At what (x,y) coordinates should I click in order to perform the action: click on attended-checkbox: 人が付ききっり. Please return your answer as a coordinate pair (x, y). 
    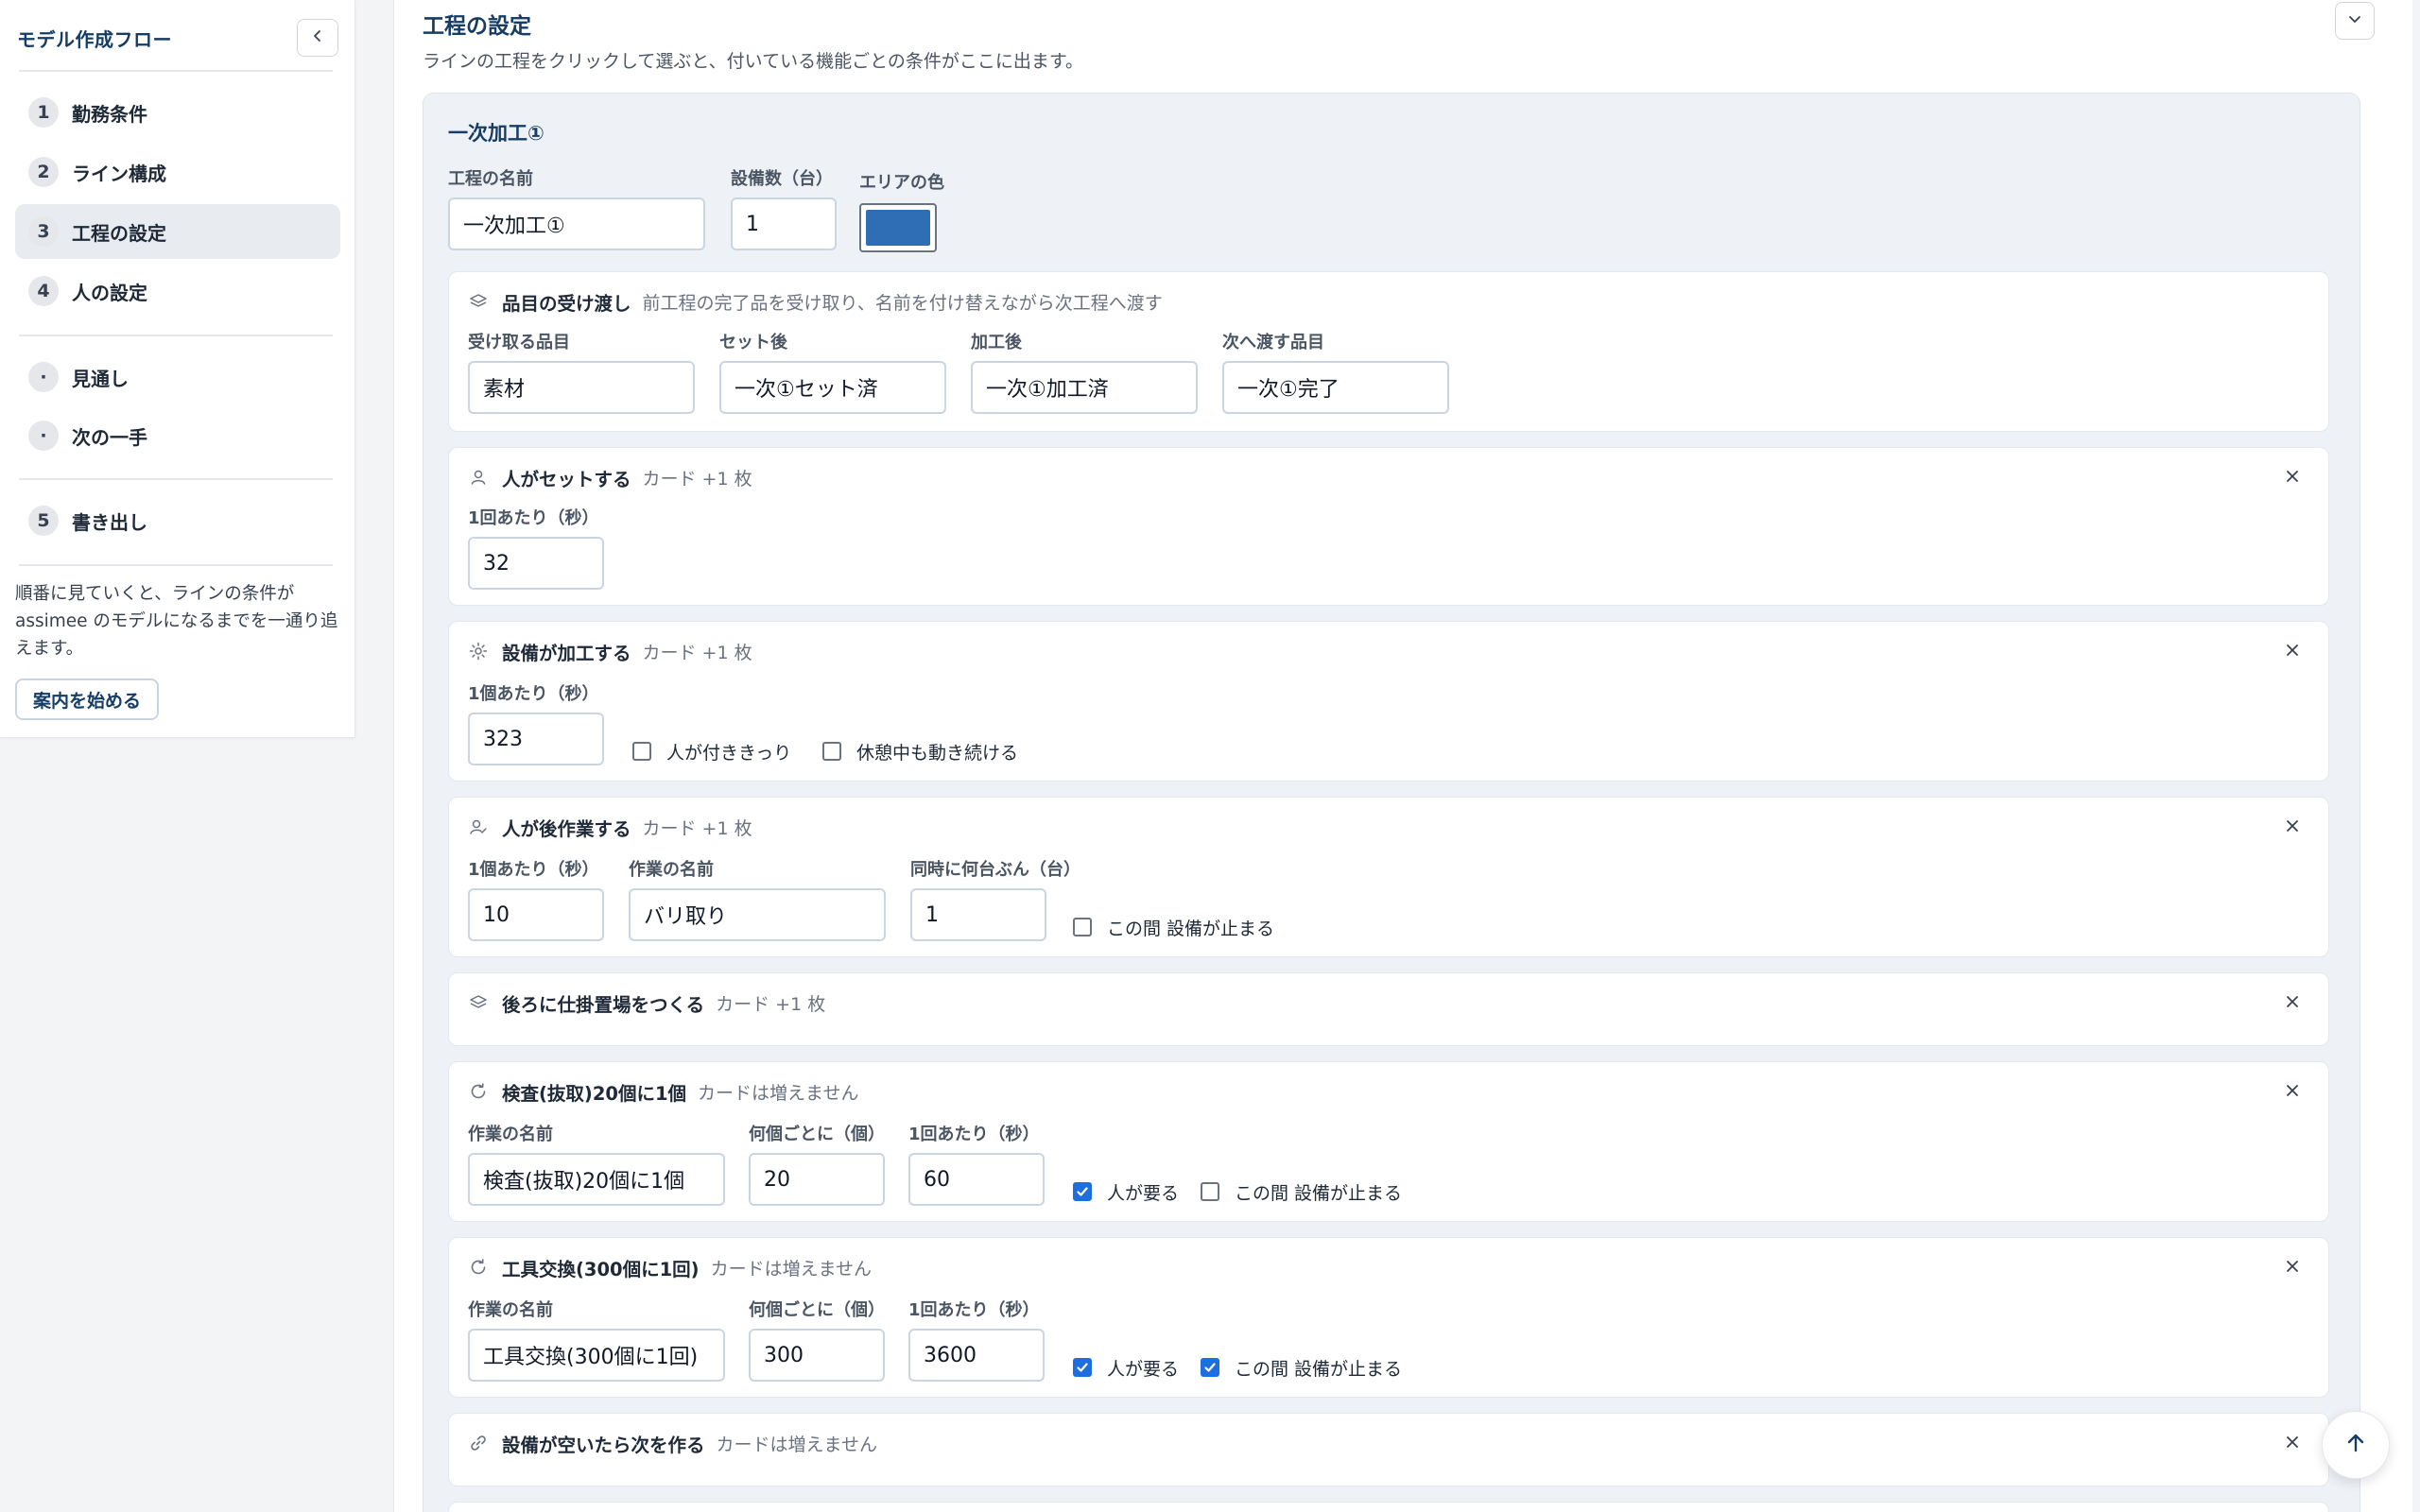
    Looking at the image, I should click on (711, 751).